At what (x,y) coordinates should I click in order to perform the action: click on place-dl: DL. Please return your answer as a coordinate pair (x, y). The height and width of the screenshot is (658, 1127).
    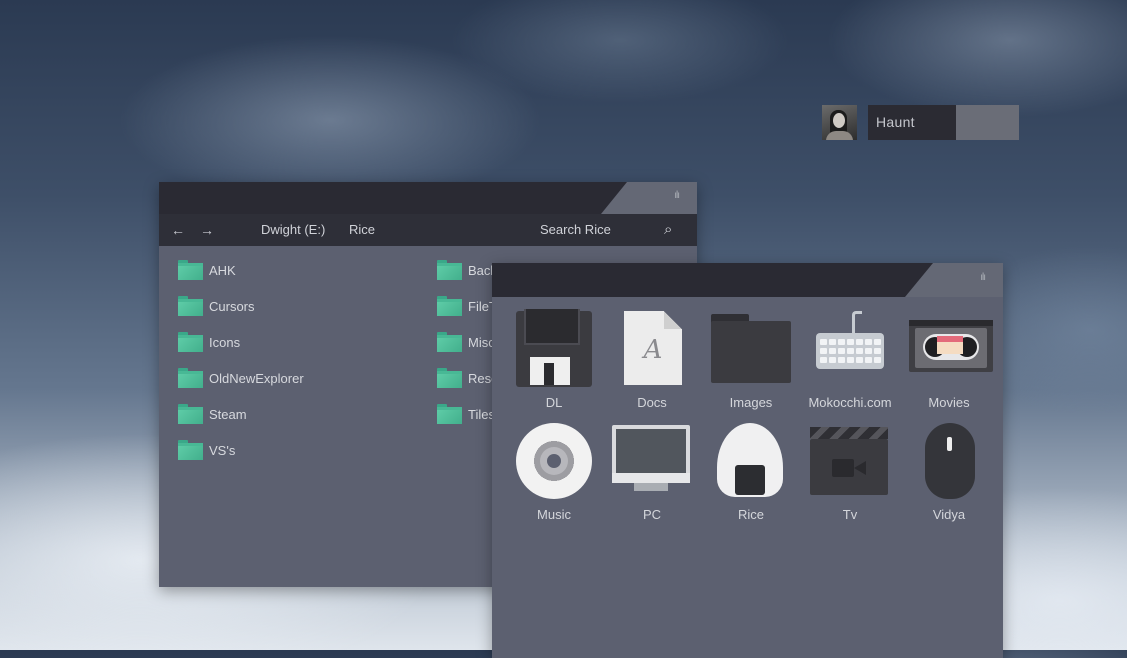
    Looking at the image, I should click on (554, 359).